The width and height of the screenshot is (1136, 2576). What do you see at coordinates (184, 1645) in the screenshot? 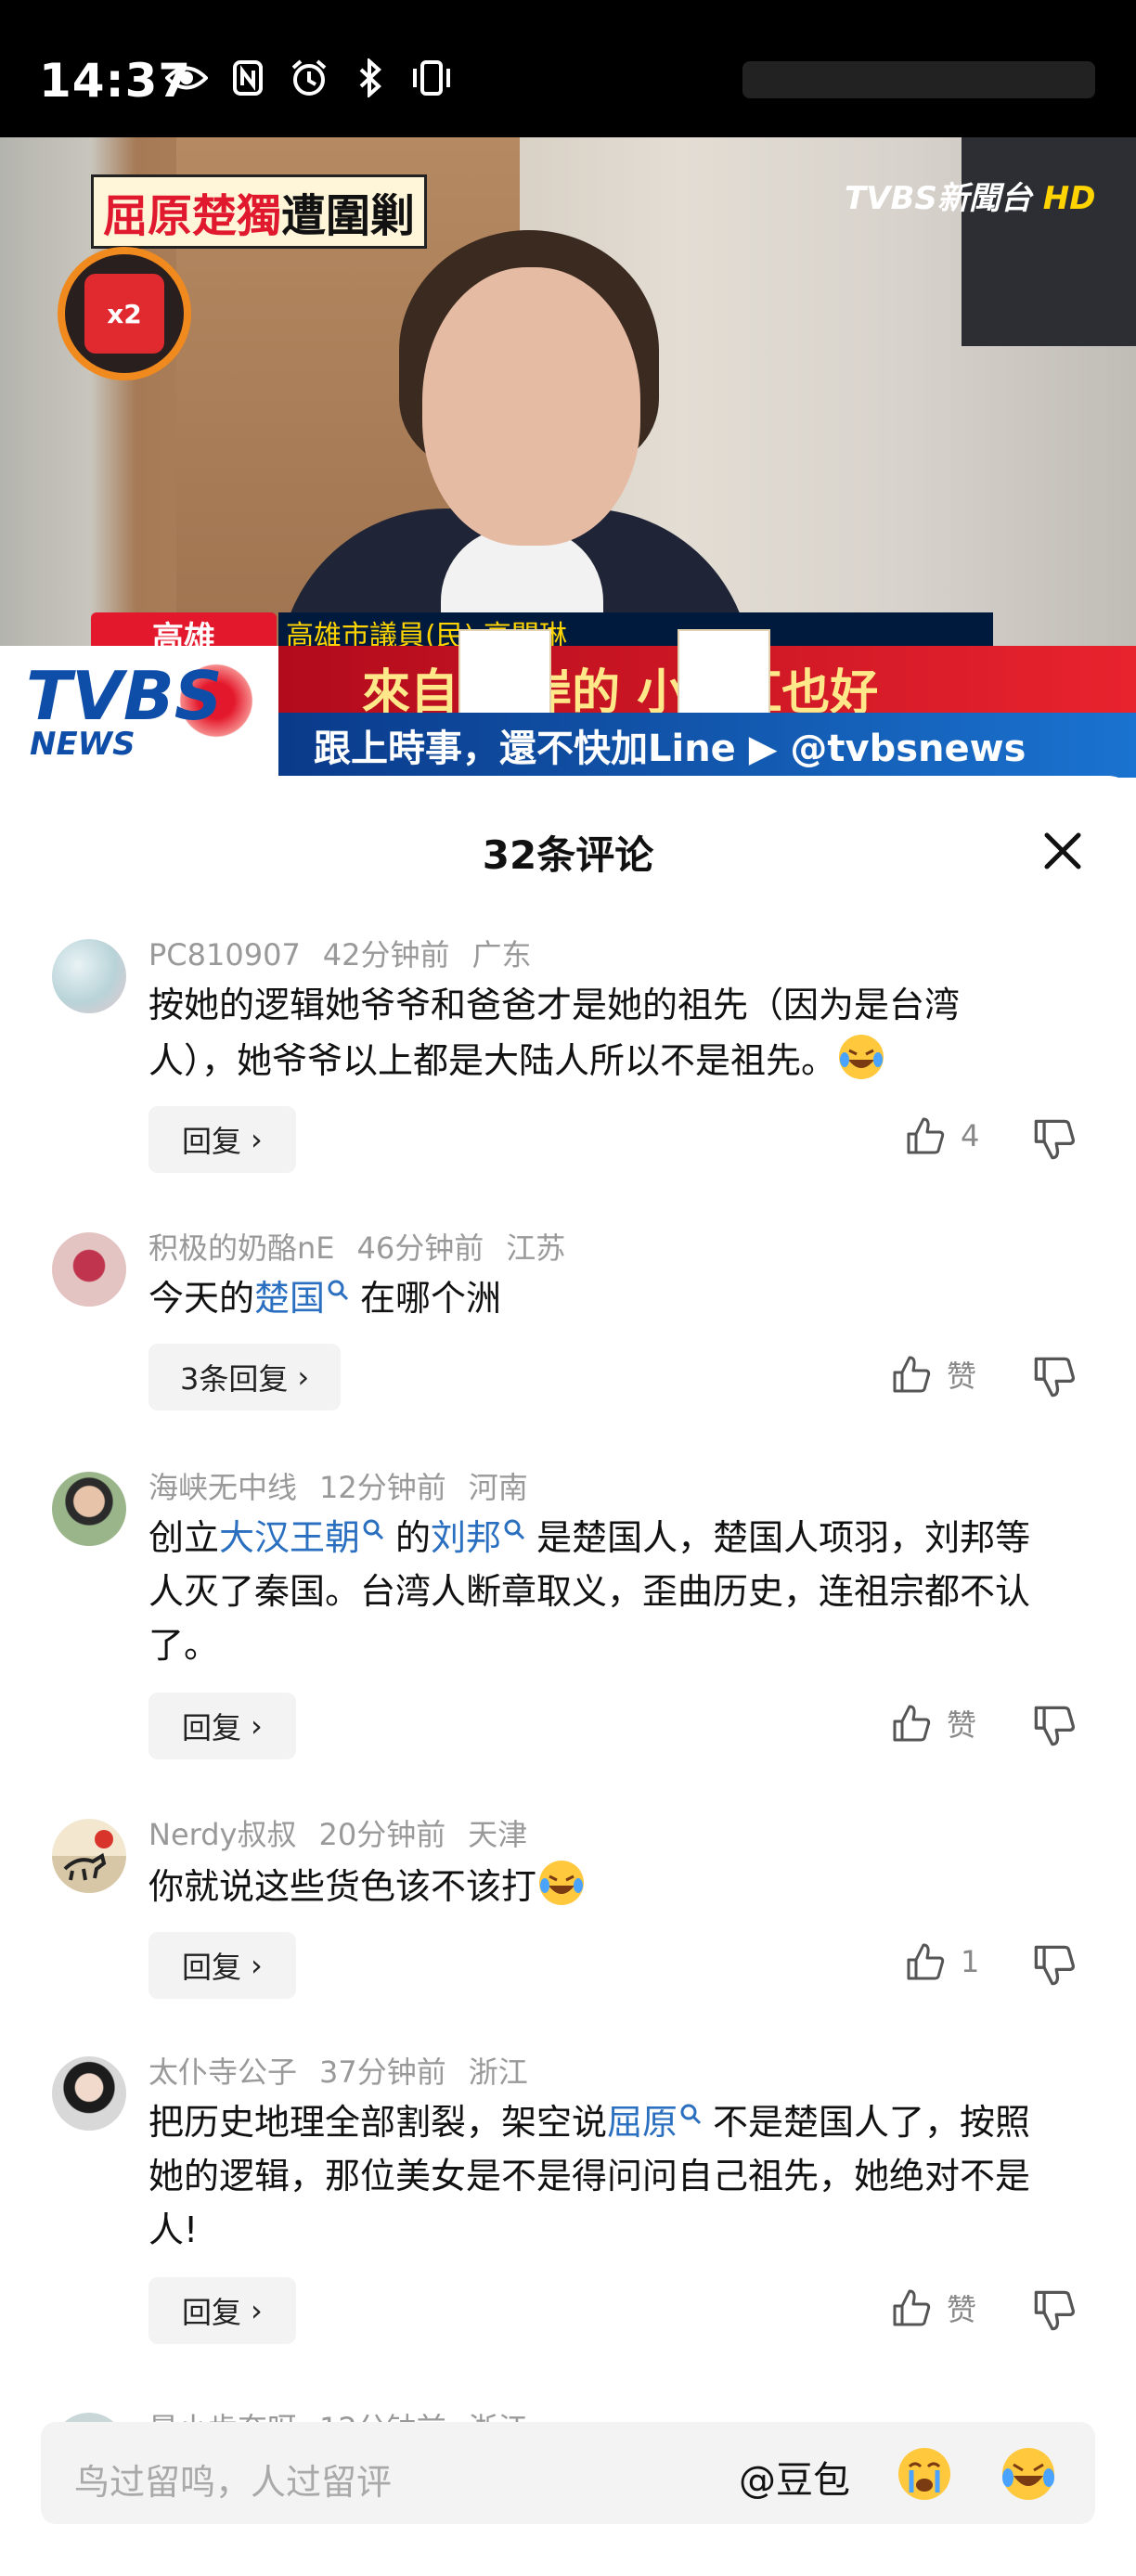
I see `comment-line: 了。` at bounding box center [184, 1645].